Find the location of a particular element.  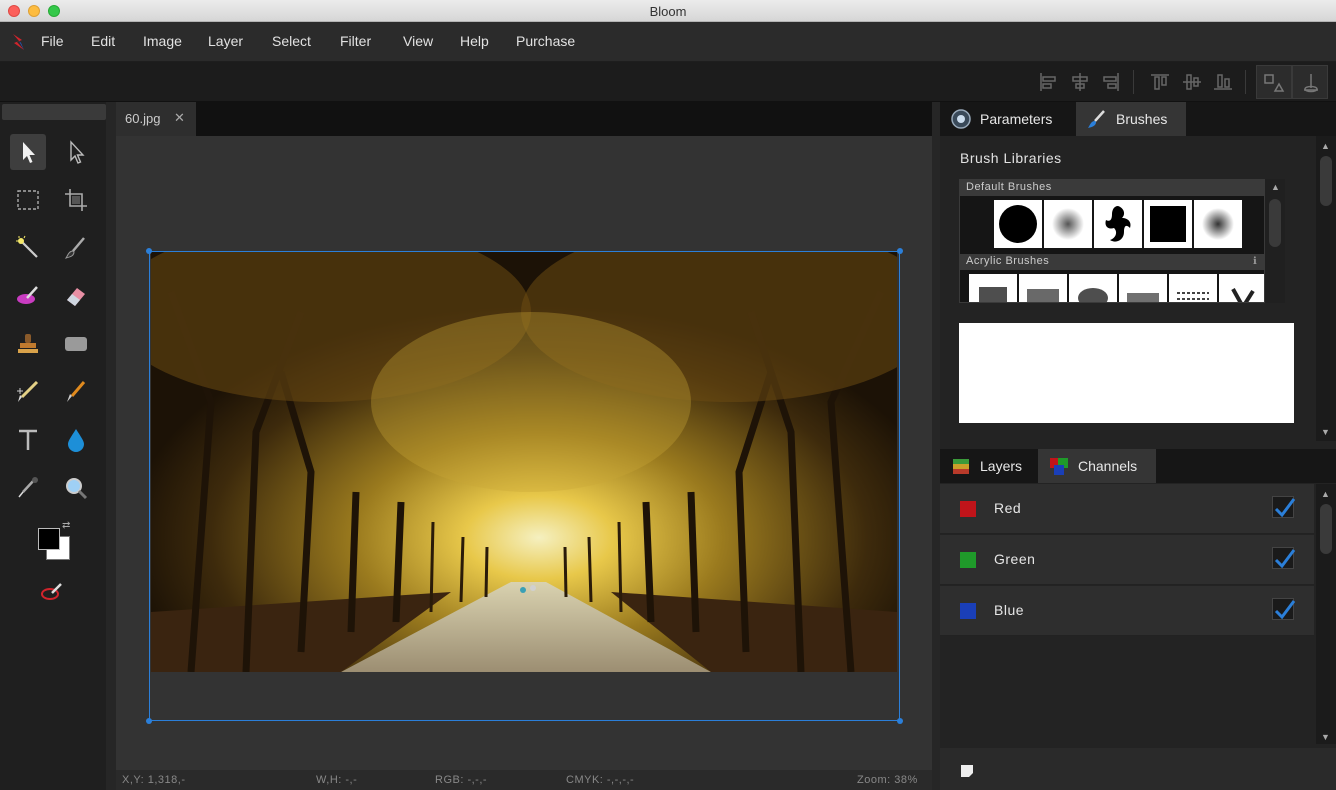

eraser-tool is located at coordinates (76, 296).